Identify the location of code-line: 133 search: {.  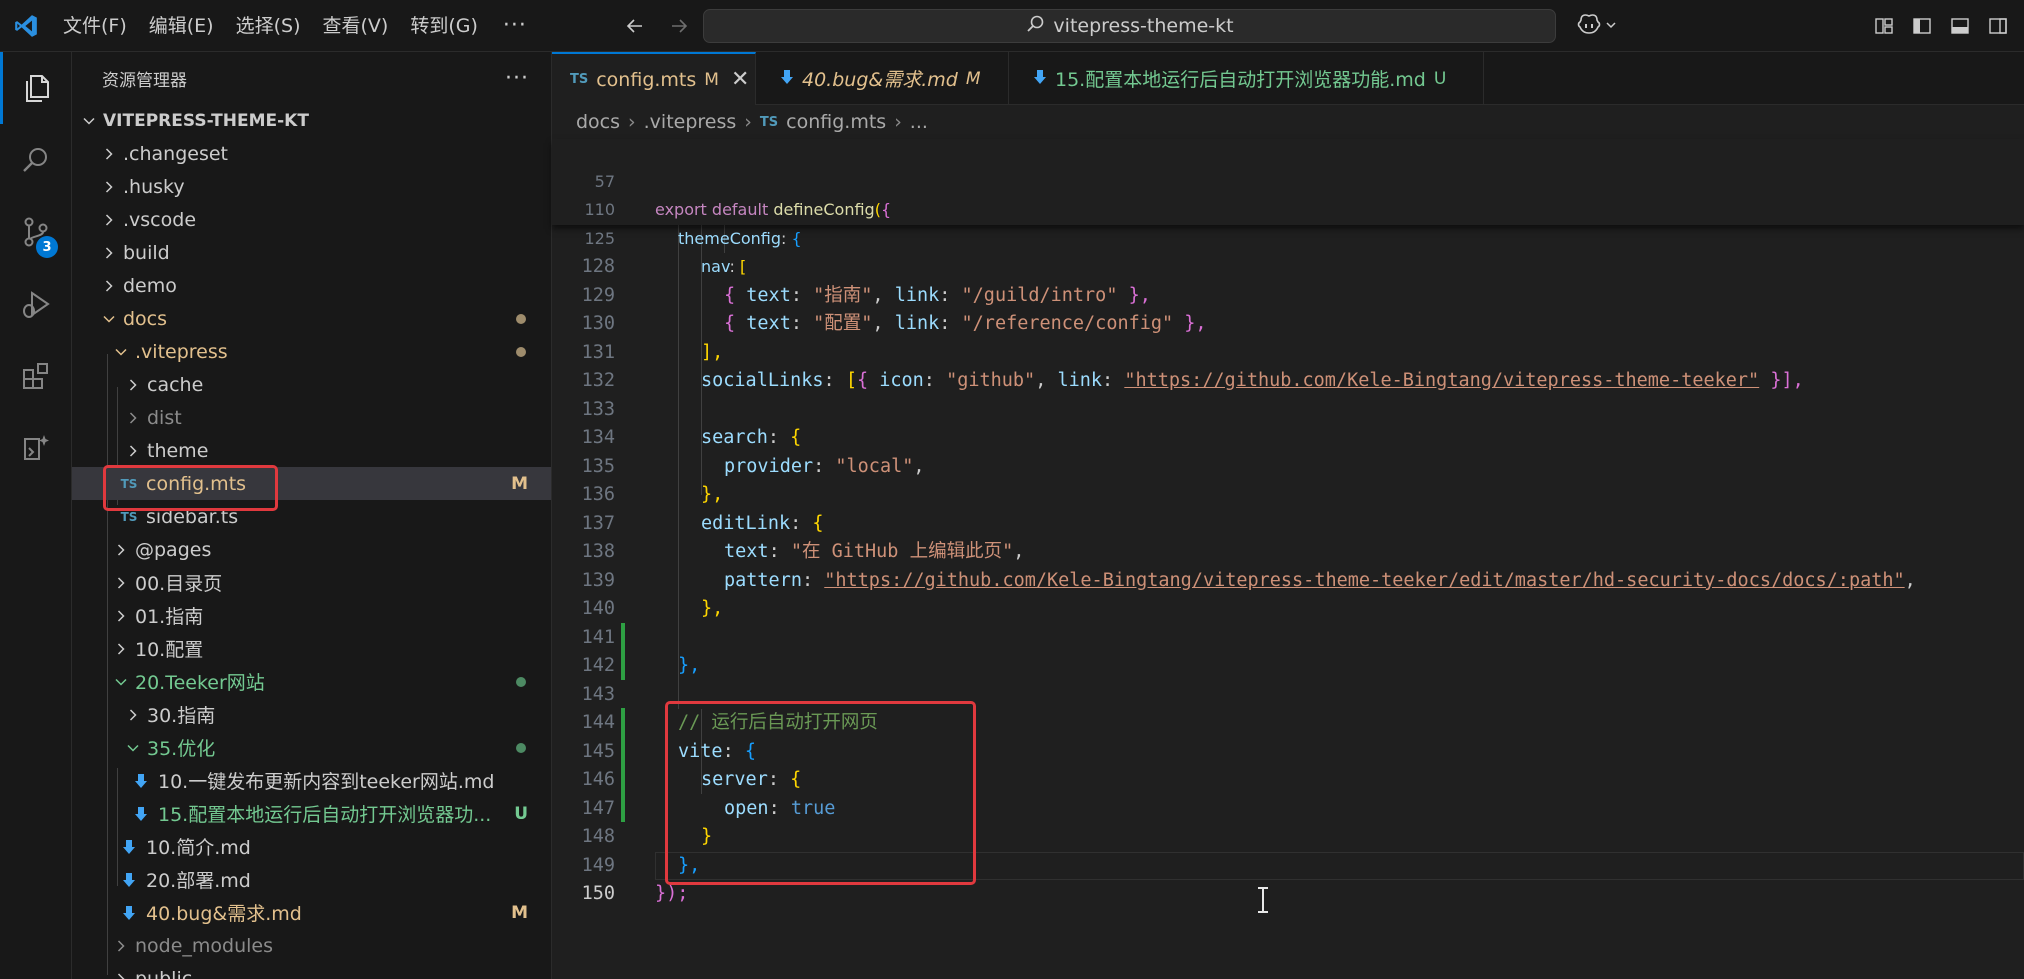
(1288, 408).